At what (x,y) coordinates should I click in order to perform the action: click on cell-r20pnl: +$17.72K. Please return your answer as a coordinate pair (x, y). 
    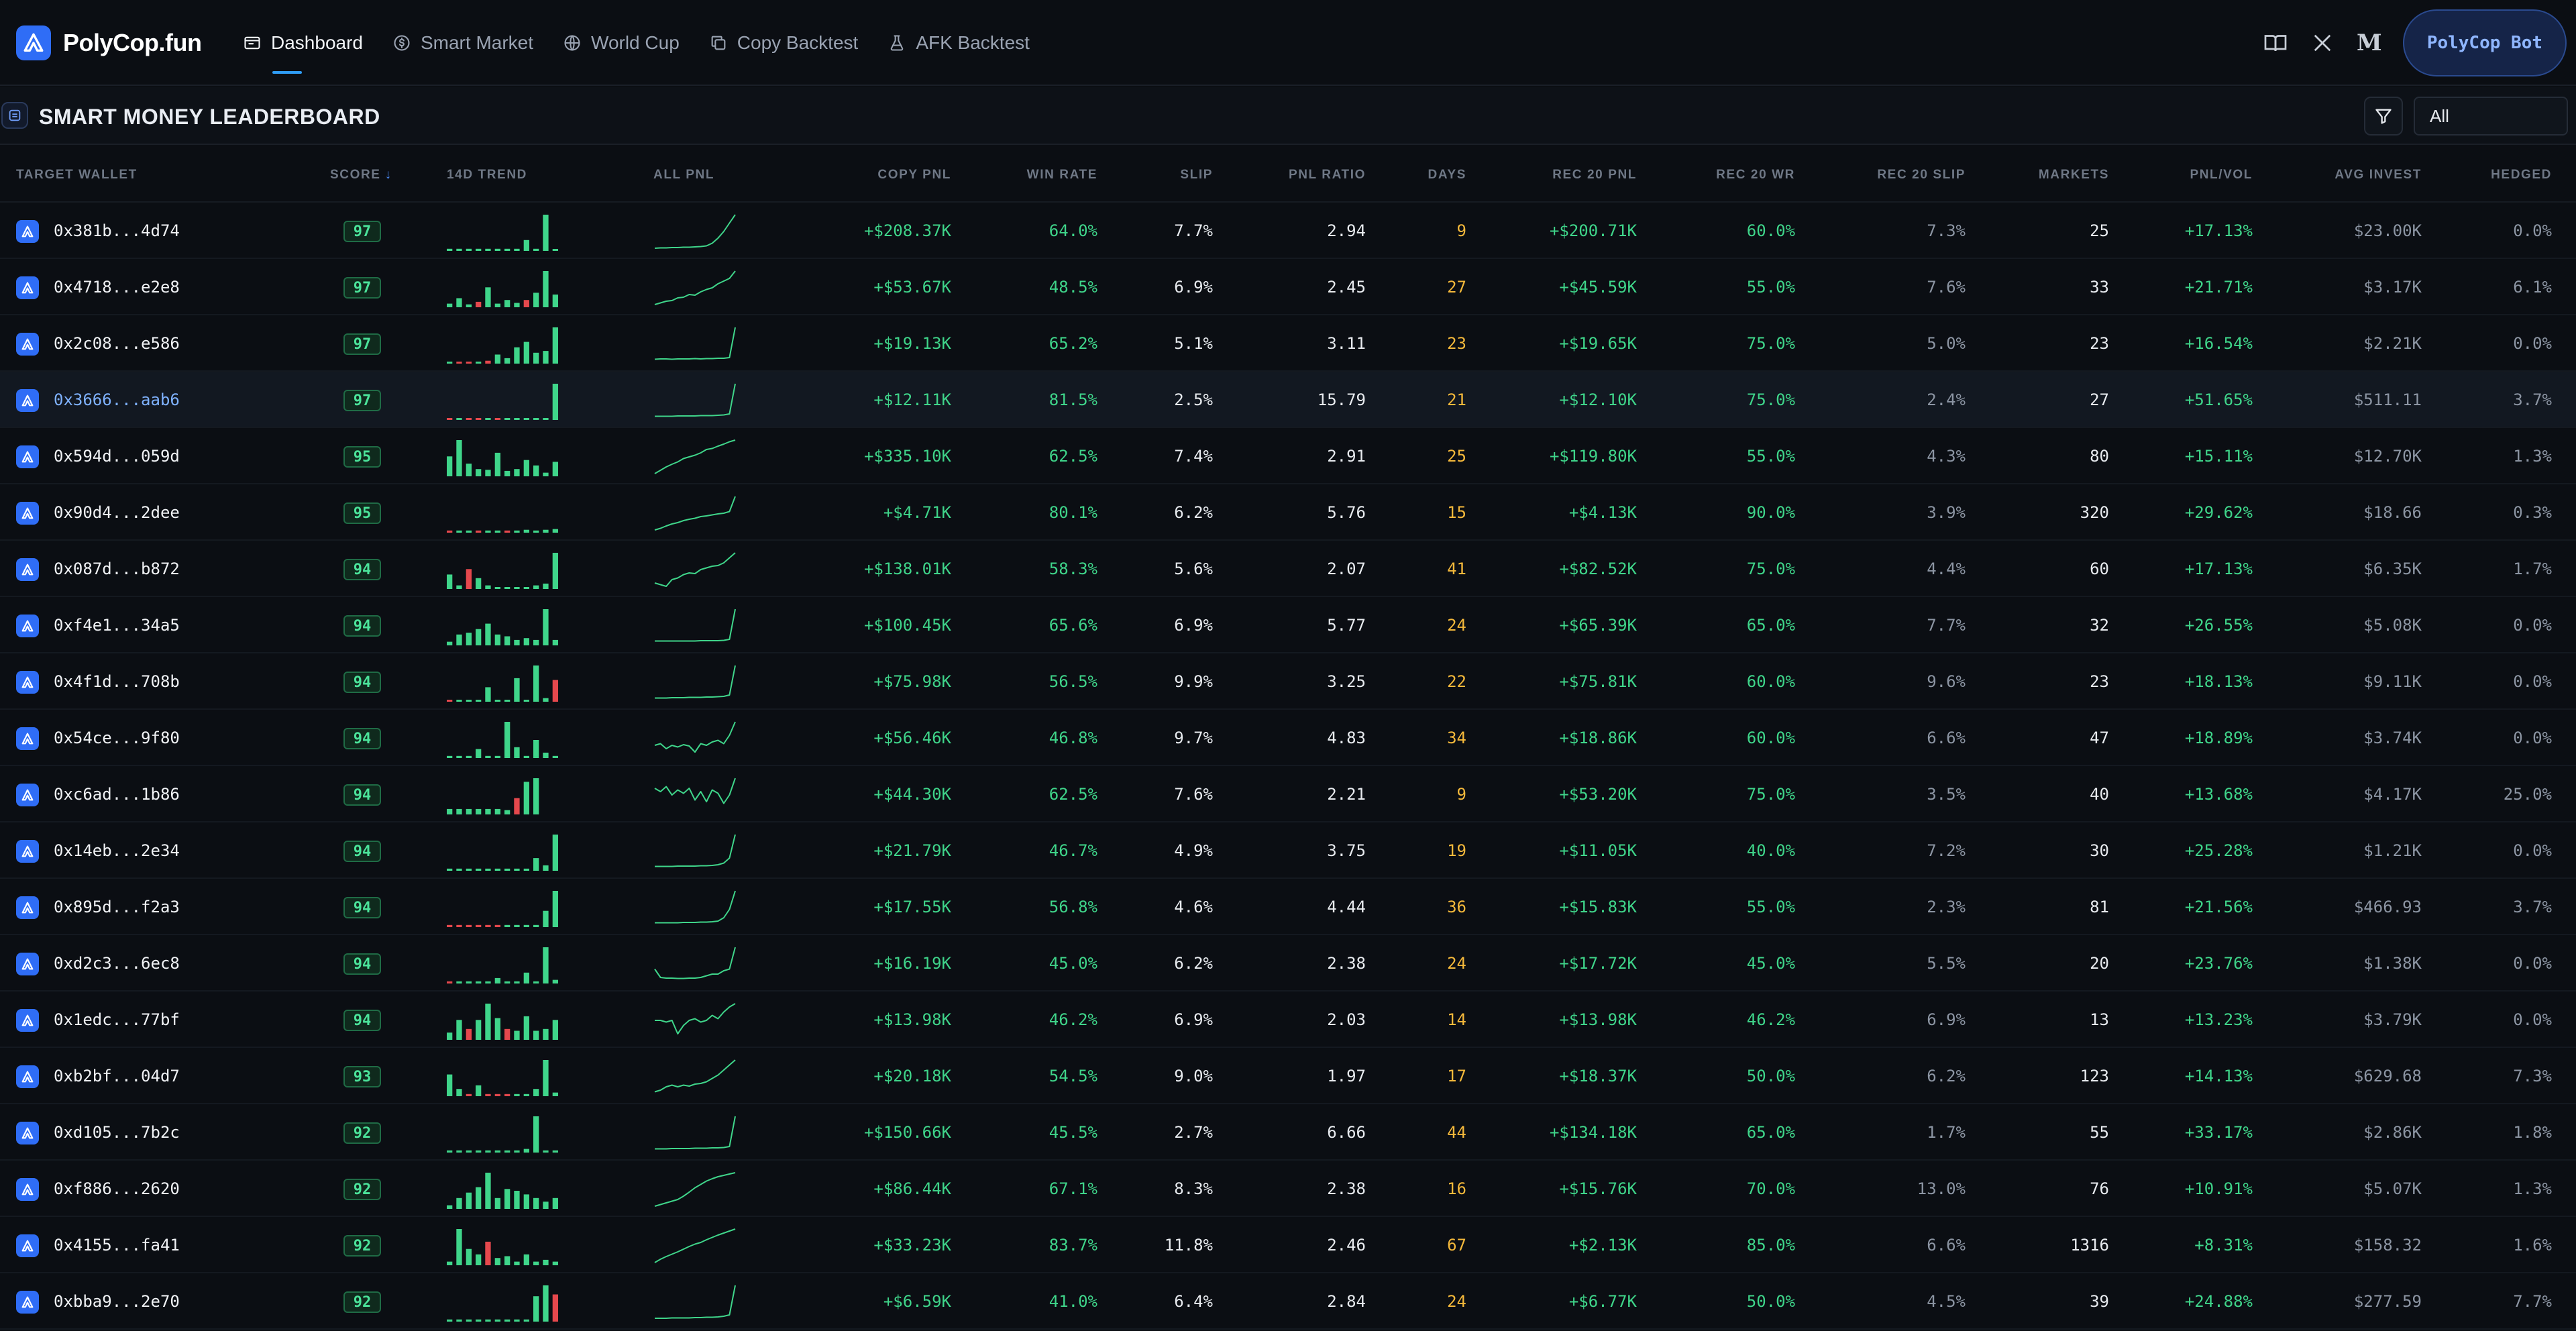
    Looking at the image, I should click on (1598, 963).